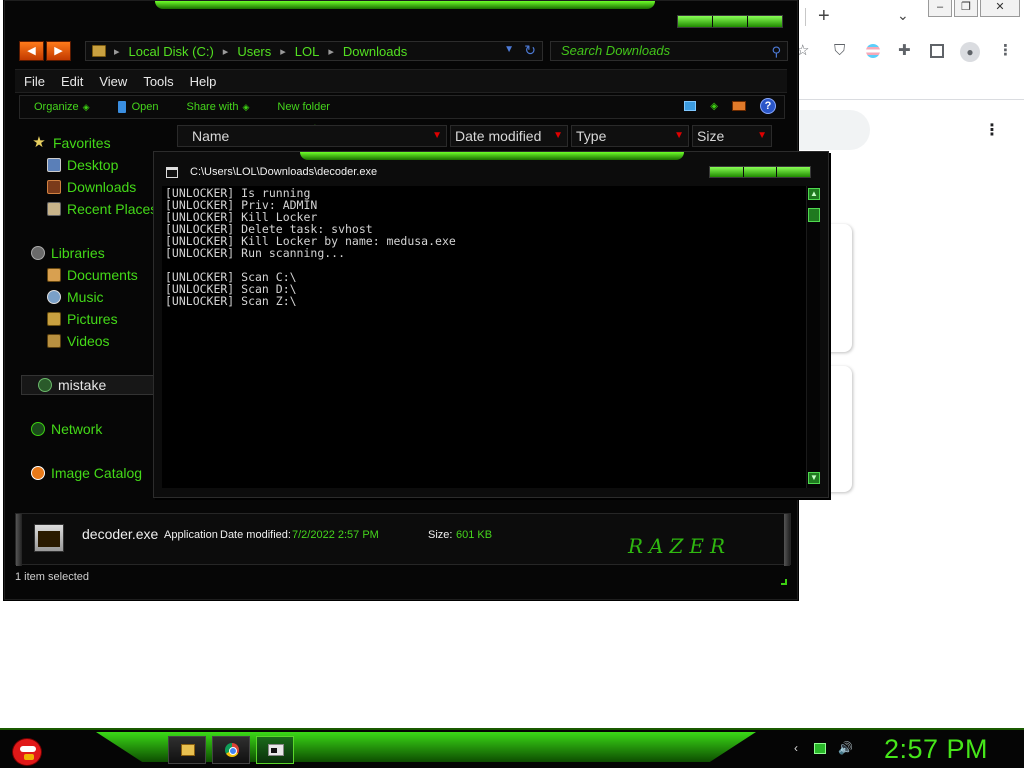 This screenshot has height=768, width=1024. I want to click on recent-places-icon, so click(54, 209).